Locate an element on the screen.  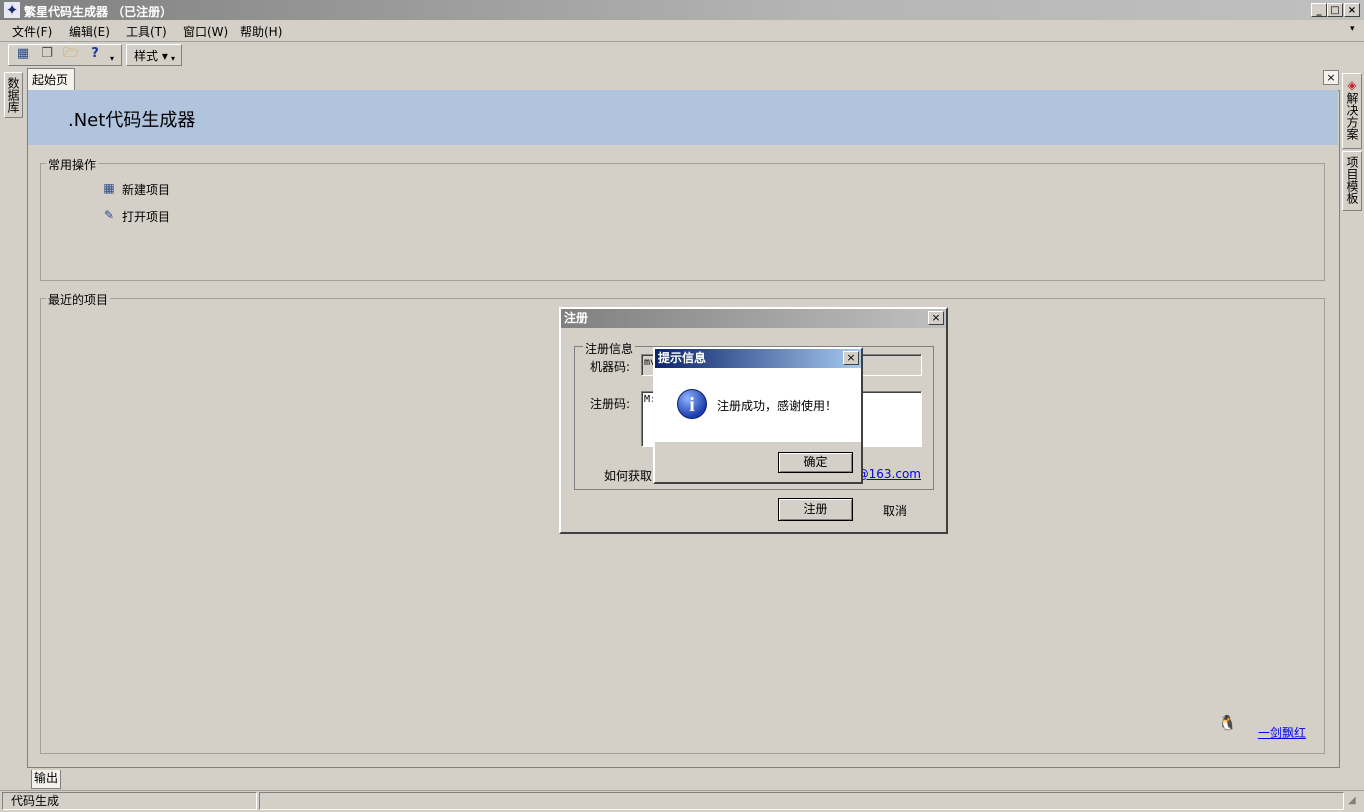
author-link: 一剑飘红 is located at coordinates (1282, 732).